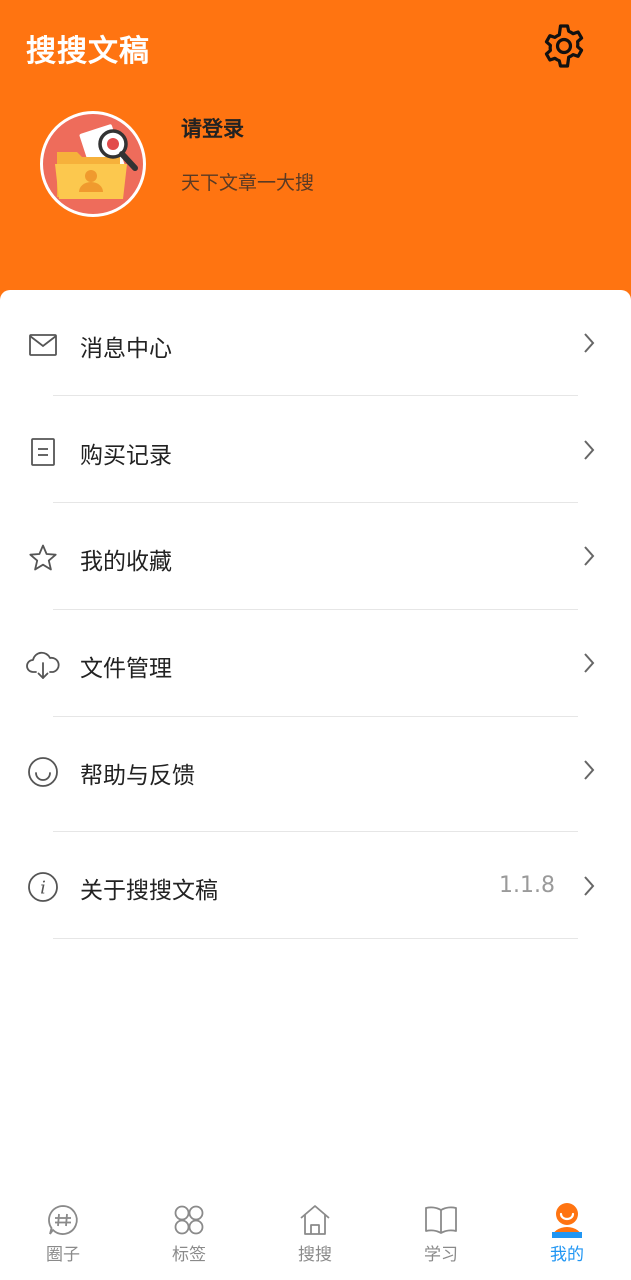 This screenshot has width=631, height=1280. I want to click on menu-item-label: 帮助与反馈, so click(137, 776).